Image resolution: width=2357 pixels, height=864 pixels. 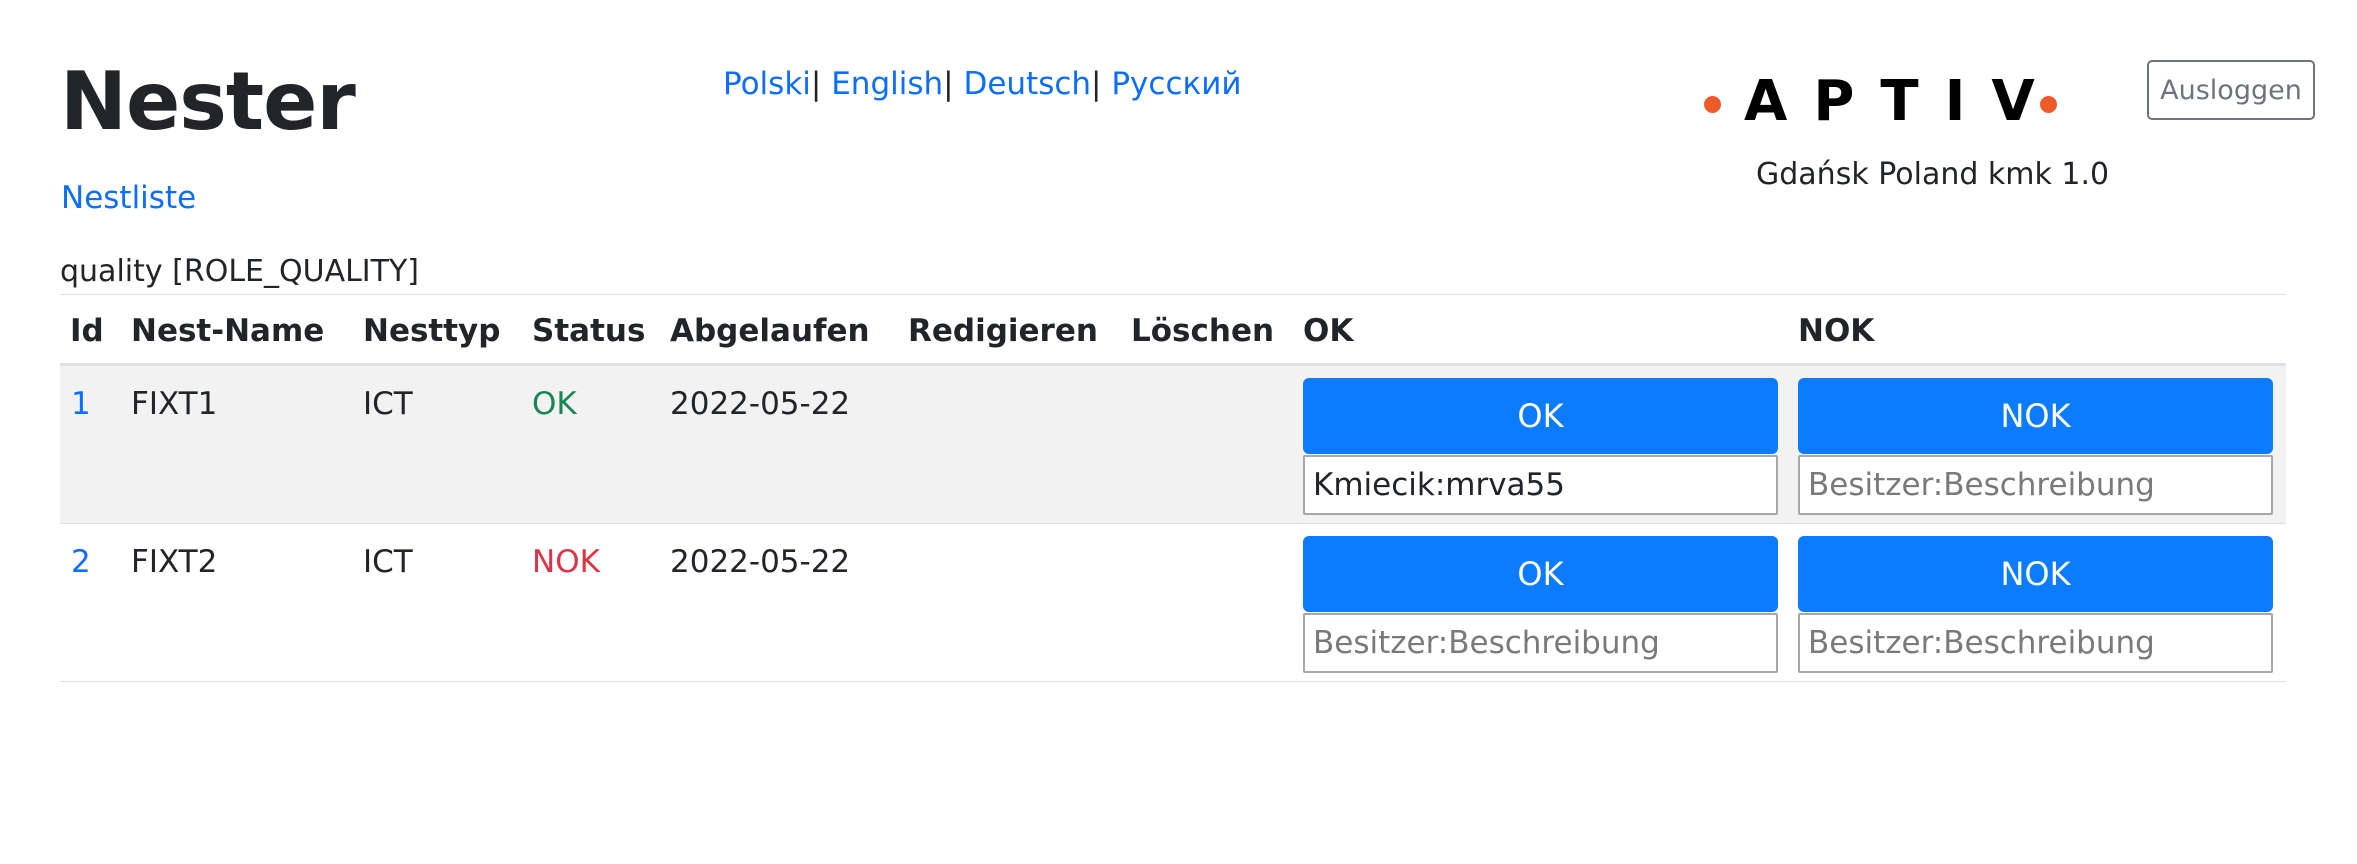 I want to click on page-title: Nester, so click(x=208, y=101).